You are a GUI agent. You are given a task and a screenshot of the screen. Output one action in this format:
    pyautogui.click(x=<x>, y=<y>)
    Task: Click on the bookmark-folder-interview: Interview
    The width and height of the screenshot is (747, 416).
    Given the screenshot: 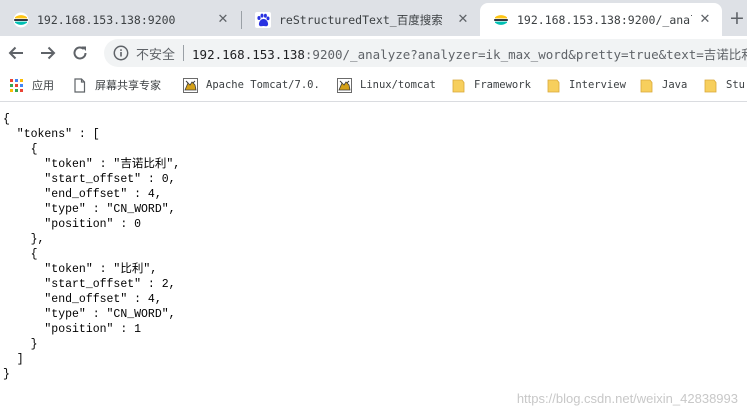 What is the action you would take?
    pyautogui.click(x=586, y=85)
    